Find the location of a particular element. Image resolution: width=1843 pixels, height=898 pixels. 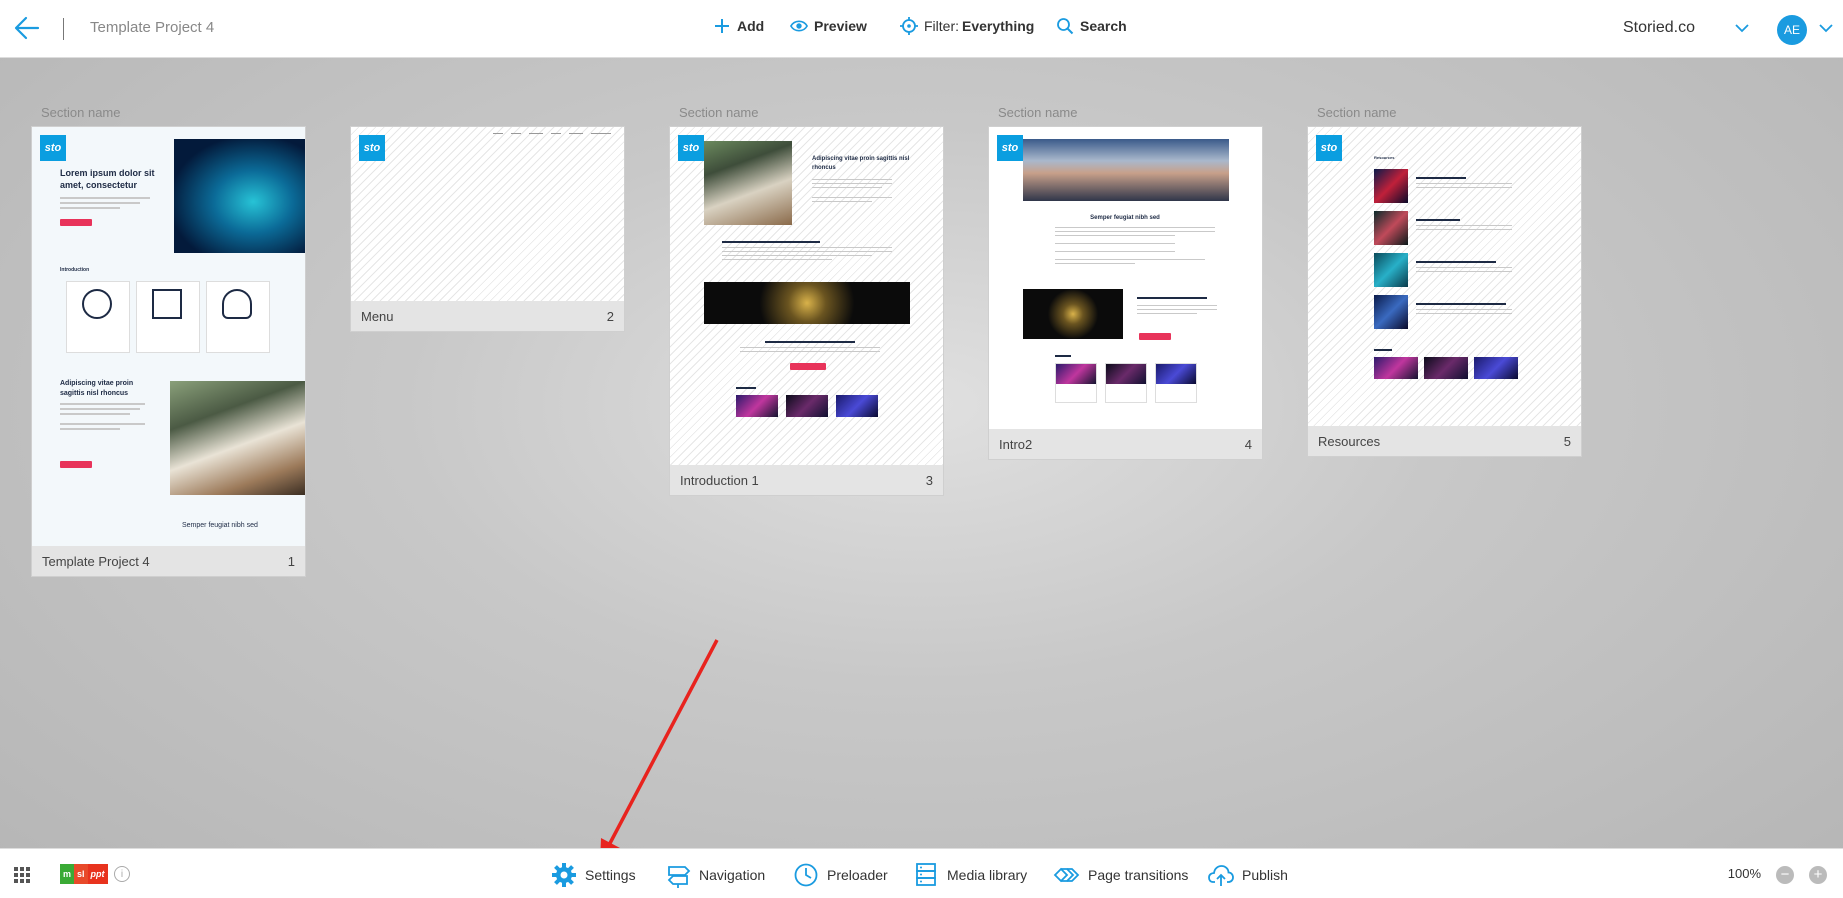

card-footer: Menu 2 is located at coordinates (487, 316).